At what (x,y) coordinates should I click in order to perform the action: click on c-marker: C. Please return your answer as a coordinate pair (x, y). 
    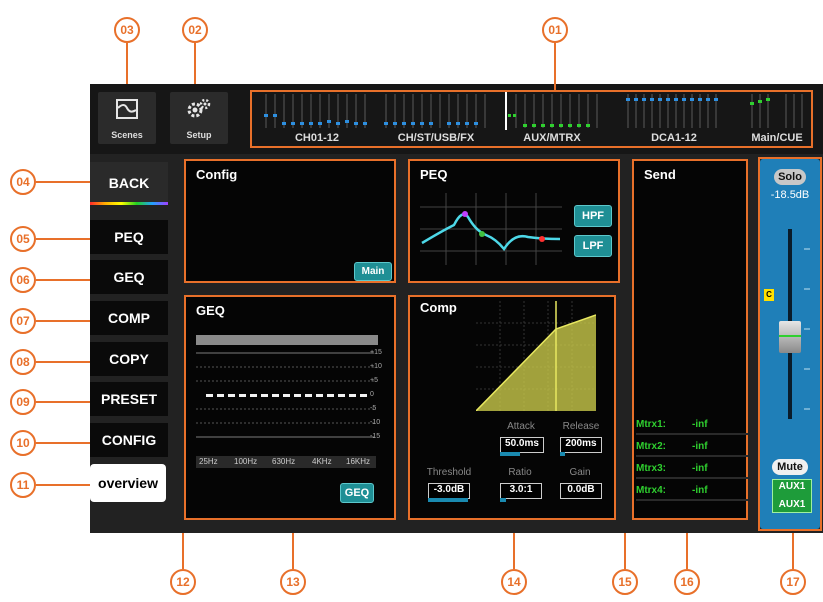
    Looking at the image, I should click on (769, 295).